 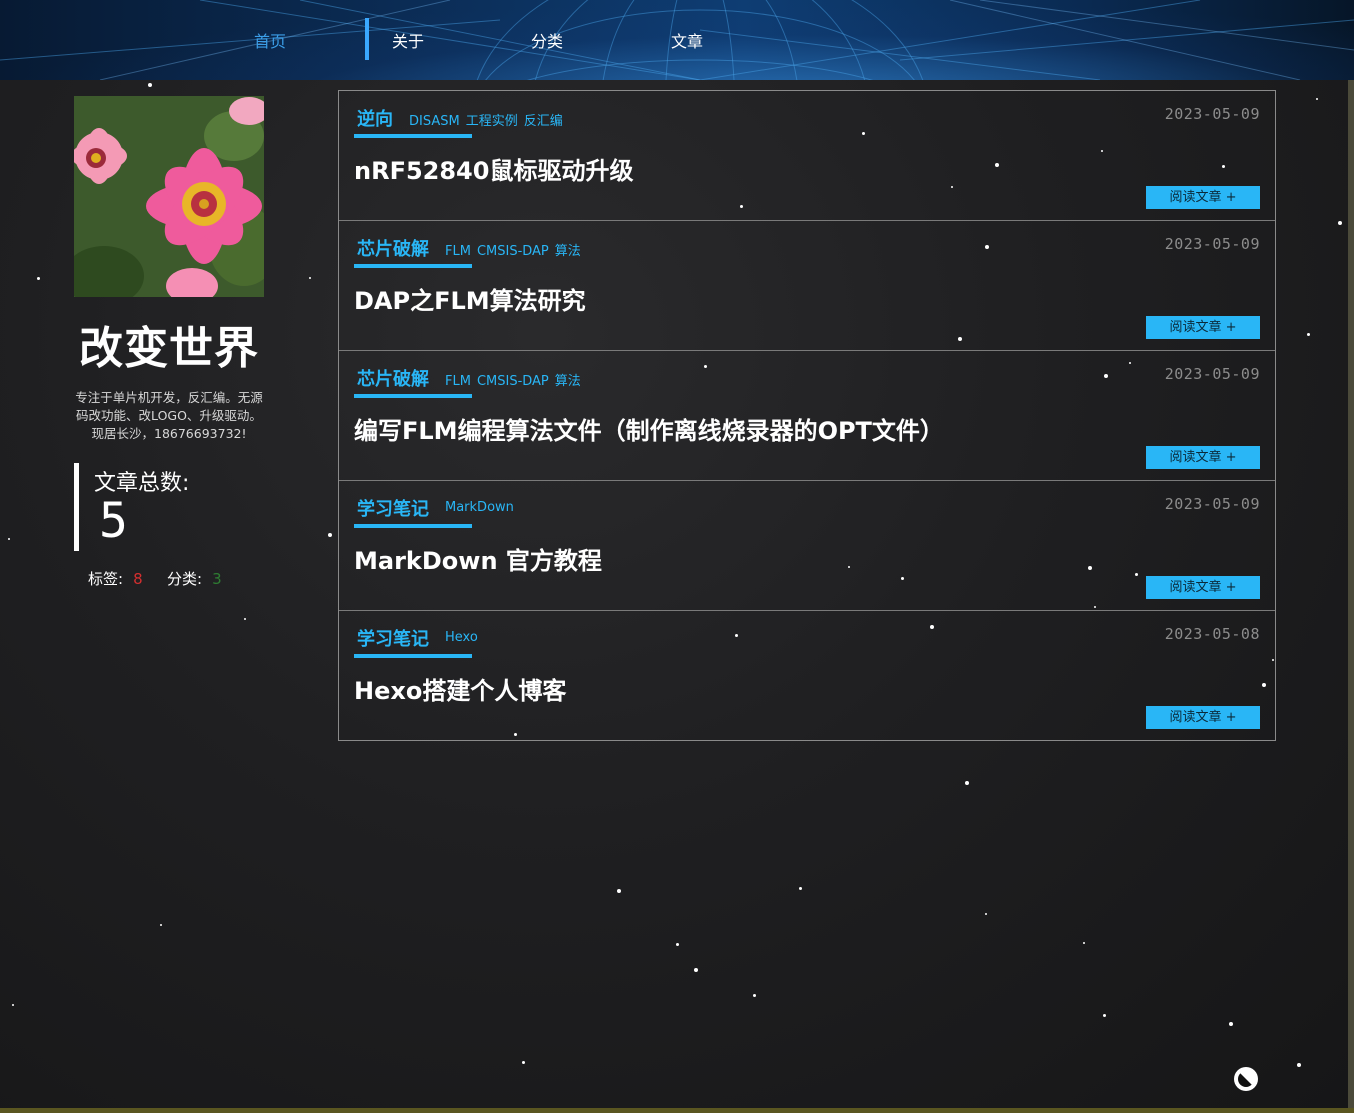 I want to click on nav-categories: 分类, so click(x=547, y=40).